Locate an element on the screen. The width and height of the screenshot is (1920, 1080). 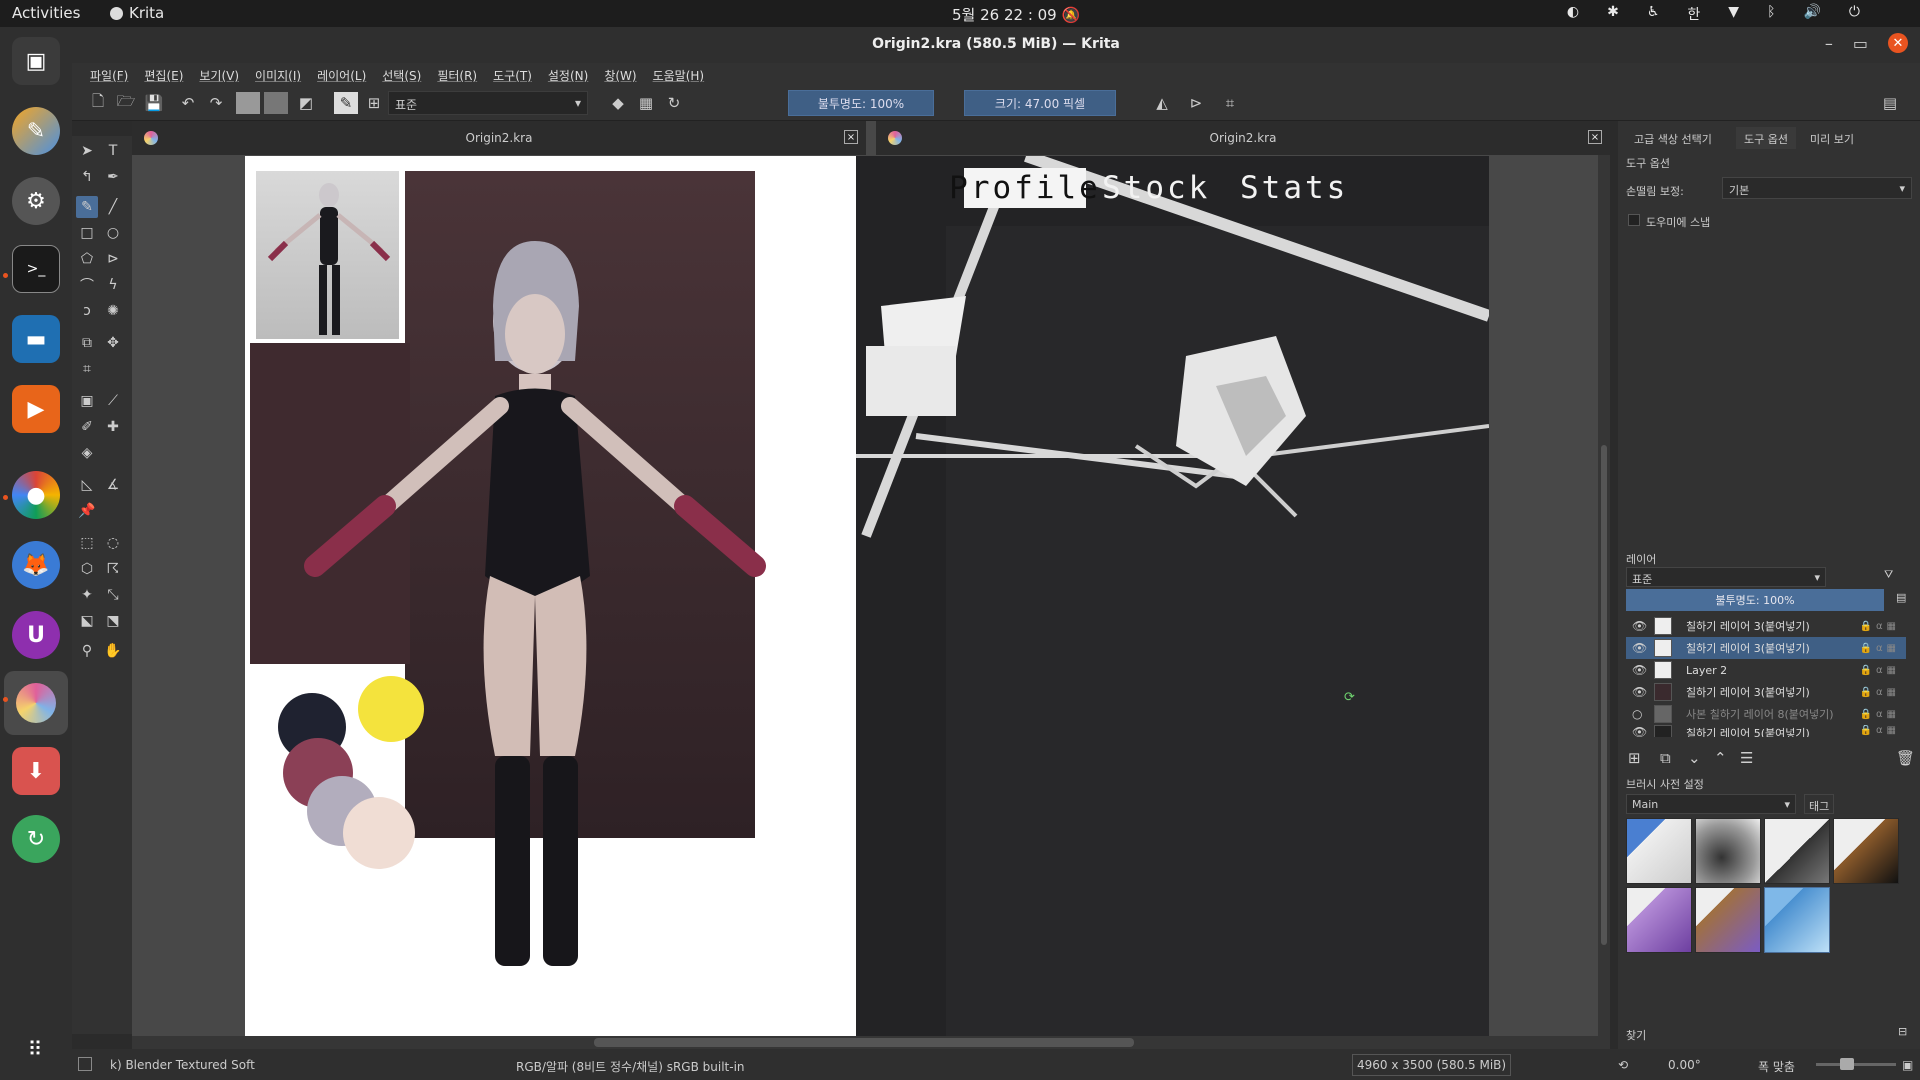
files-icon: ▬ is located at coordinates (36, 339).